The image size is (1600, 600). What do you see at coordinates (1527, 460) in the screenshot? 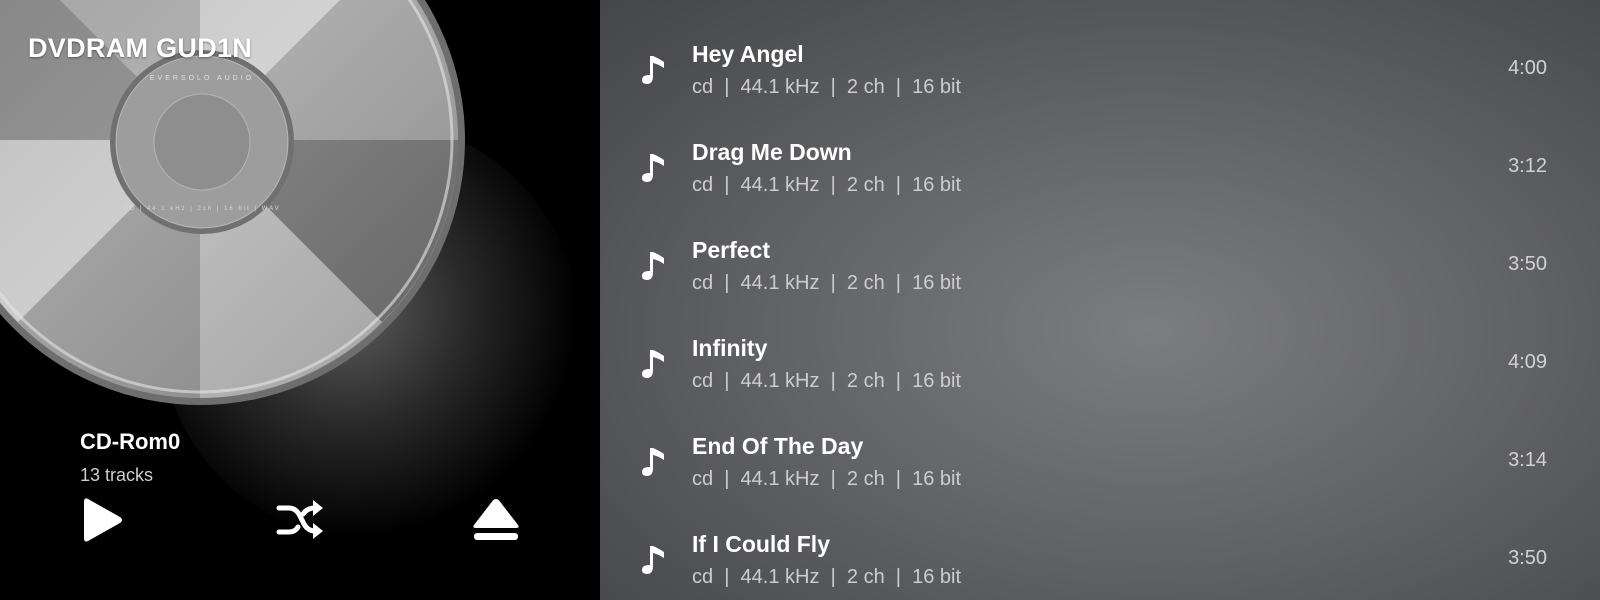
I see `track-duration: 3:14` at bounding box center [1527, 460].